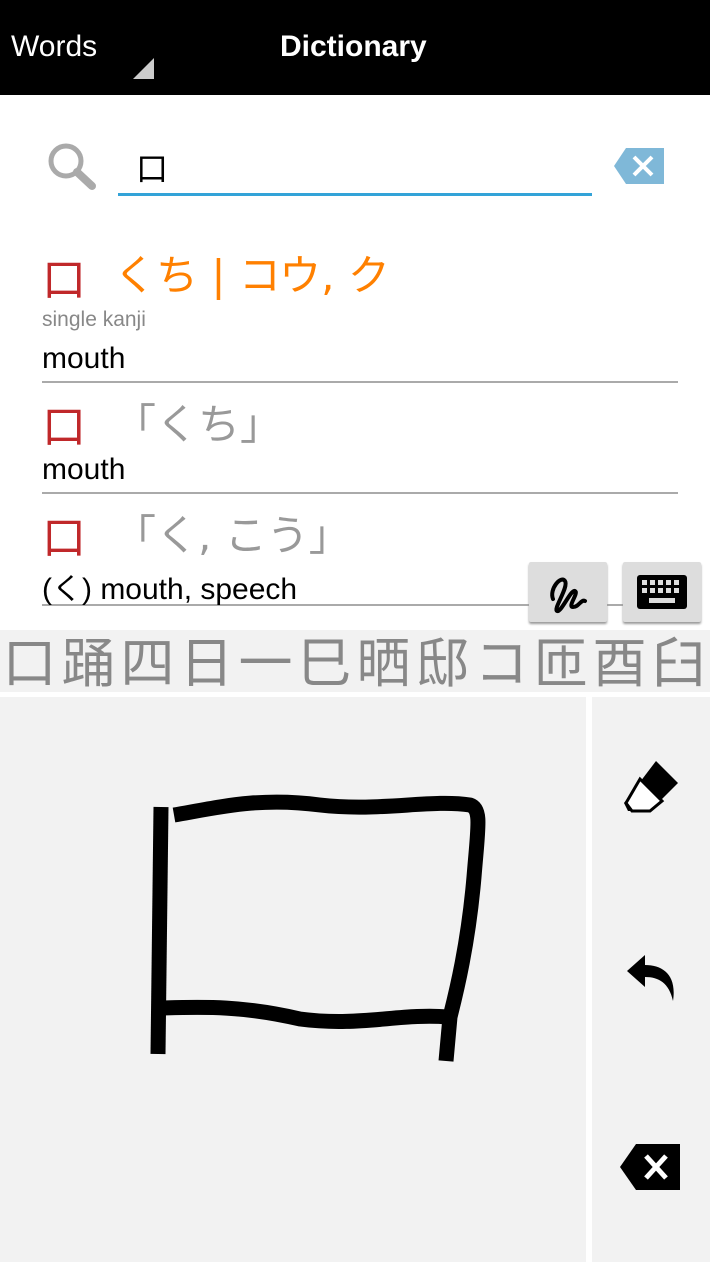 This screenshot has width=710, height=1266. What do you see at coordinates (252, 275) in the screenshot?
I see `result-reading: くち | コウ, ク` at bounding box center [252, 275].